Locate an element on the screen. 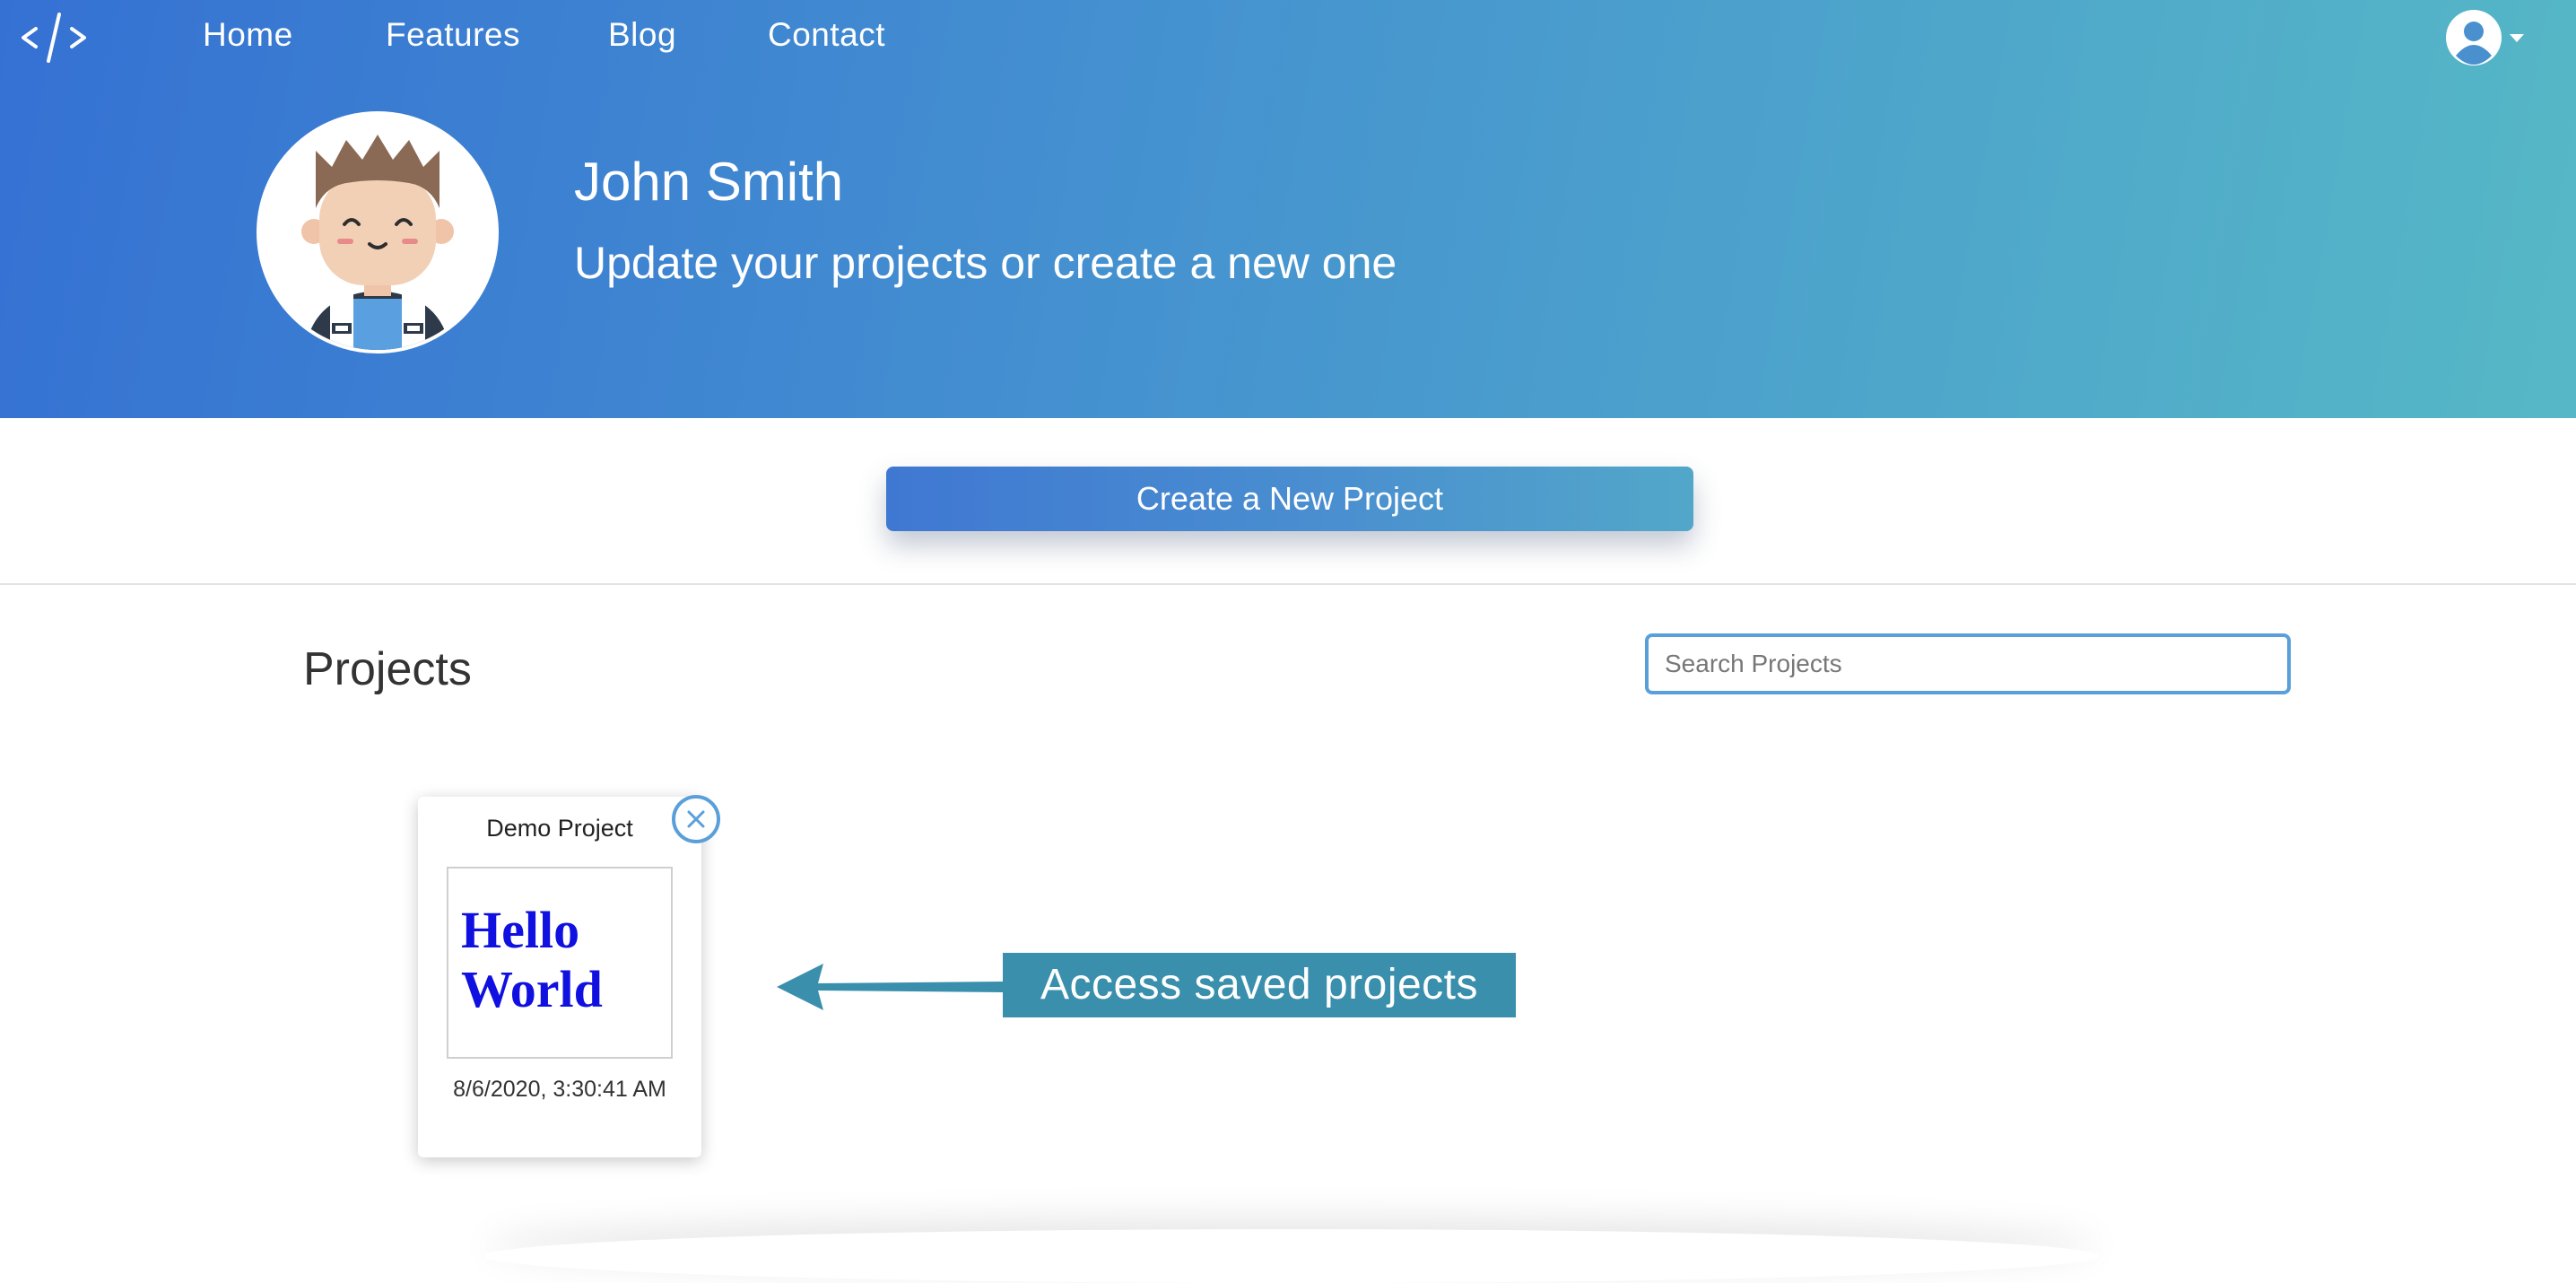 The height and width of the screenshot is (1283, 2576). user-menu is located at coordinates (2485, 38).